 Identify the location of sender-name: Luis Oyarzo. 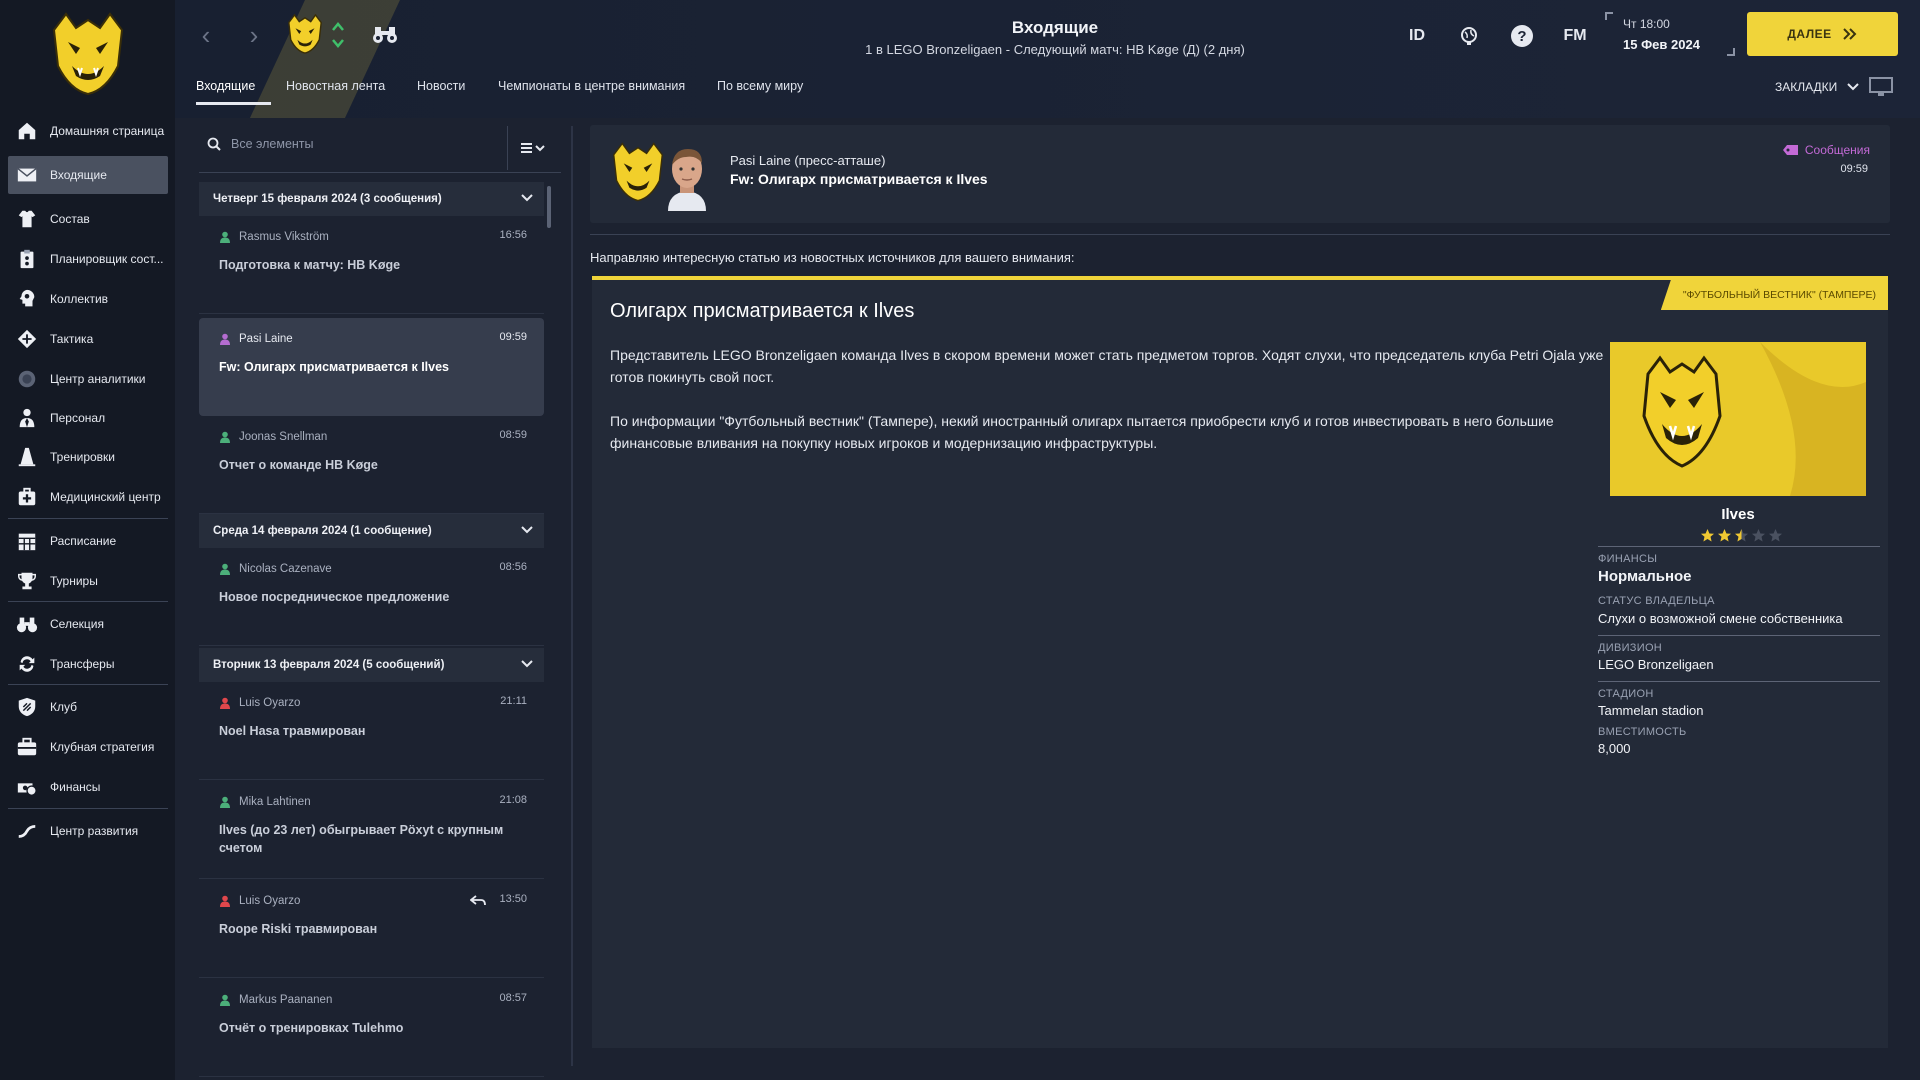
(270, 901).